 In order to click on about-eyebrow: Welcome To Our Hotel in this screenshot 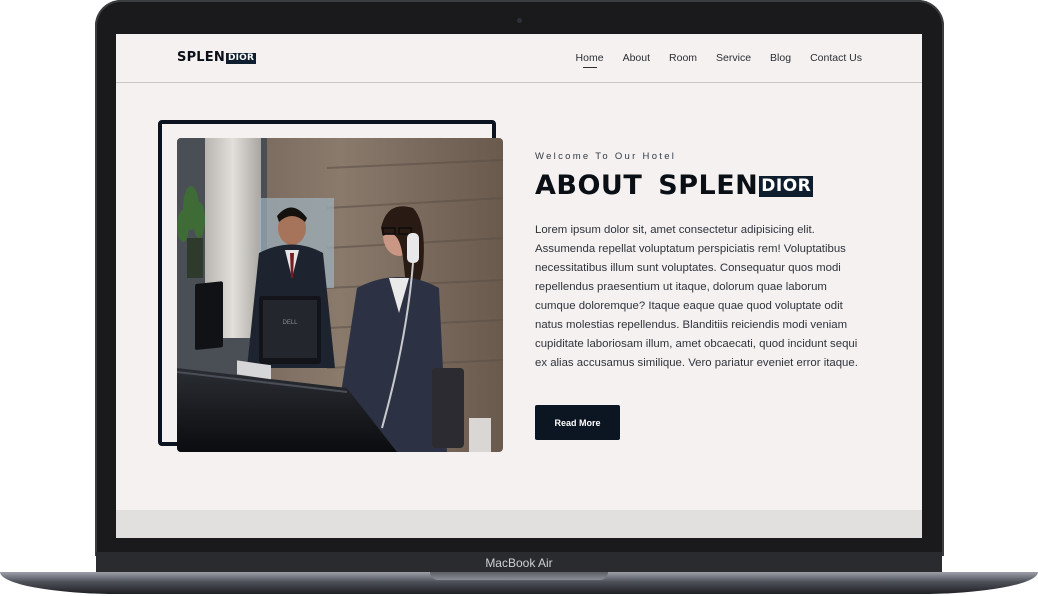, I will do `click(606, 156)`.